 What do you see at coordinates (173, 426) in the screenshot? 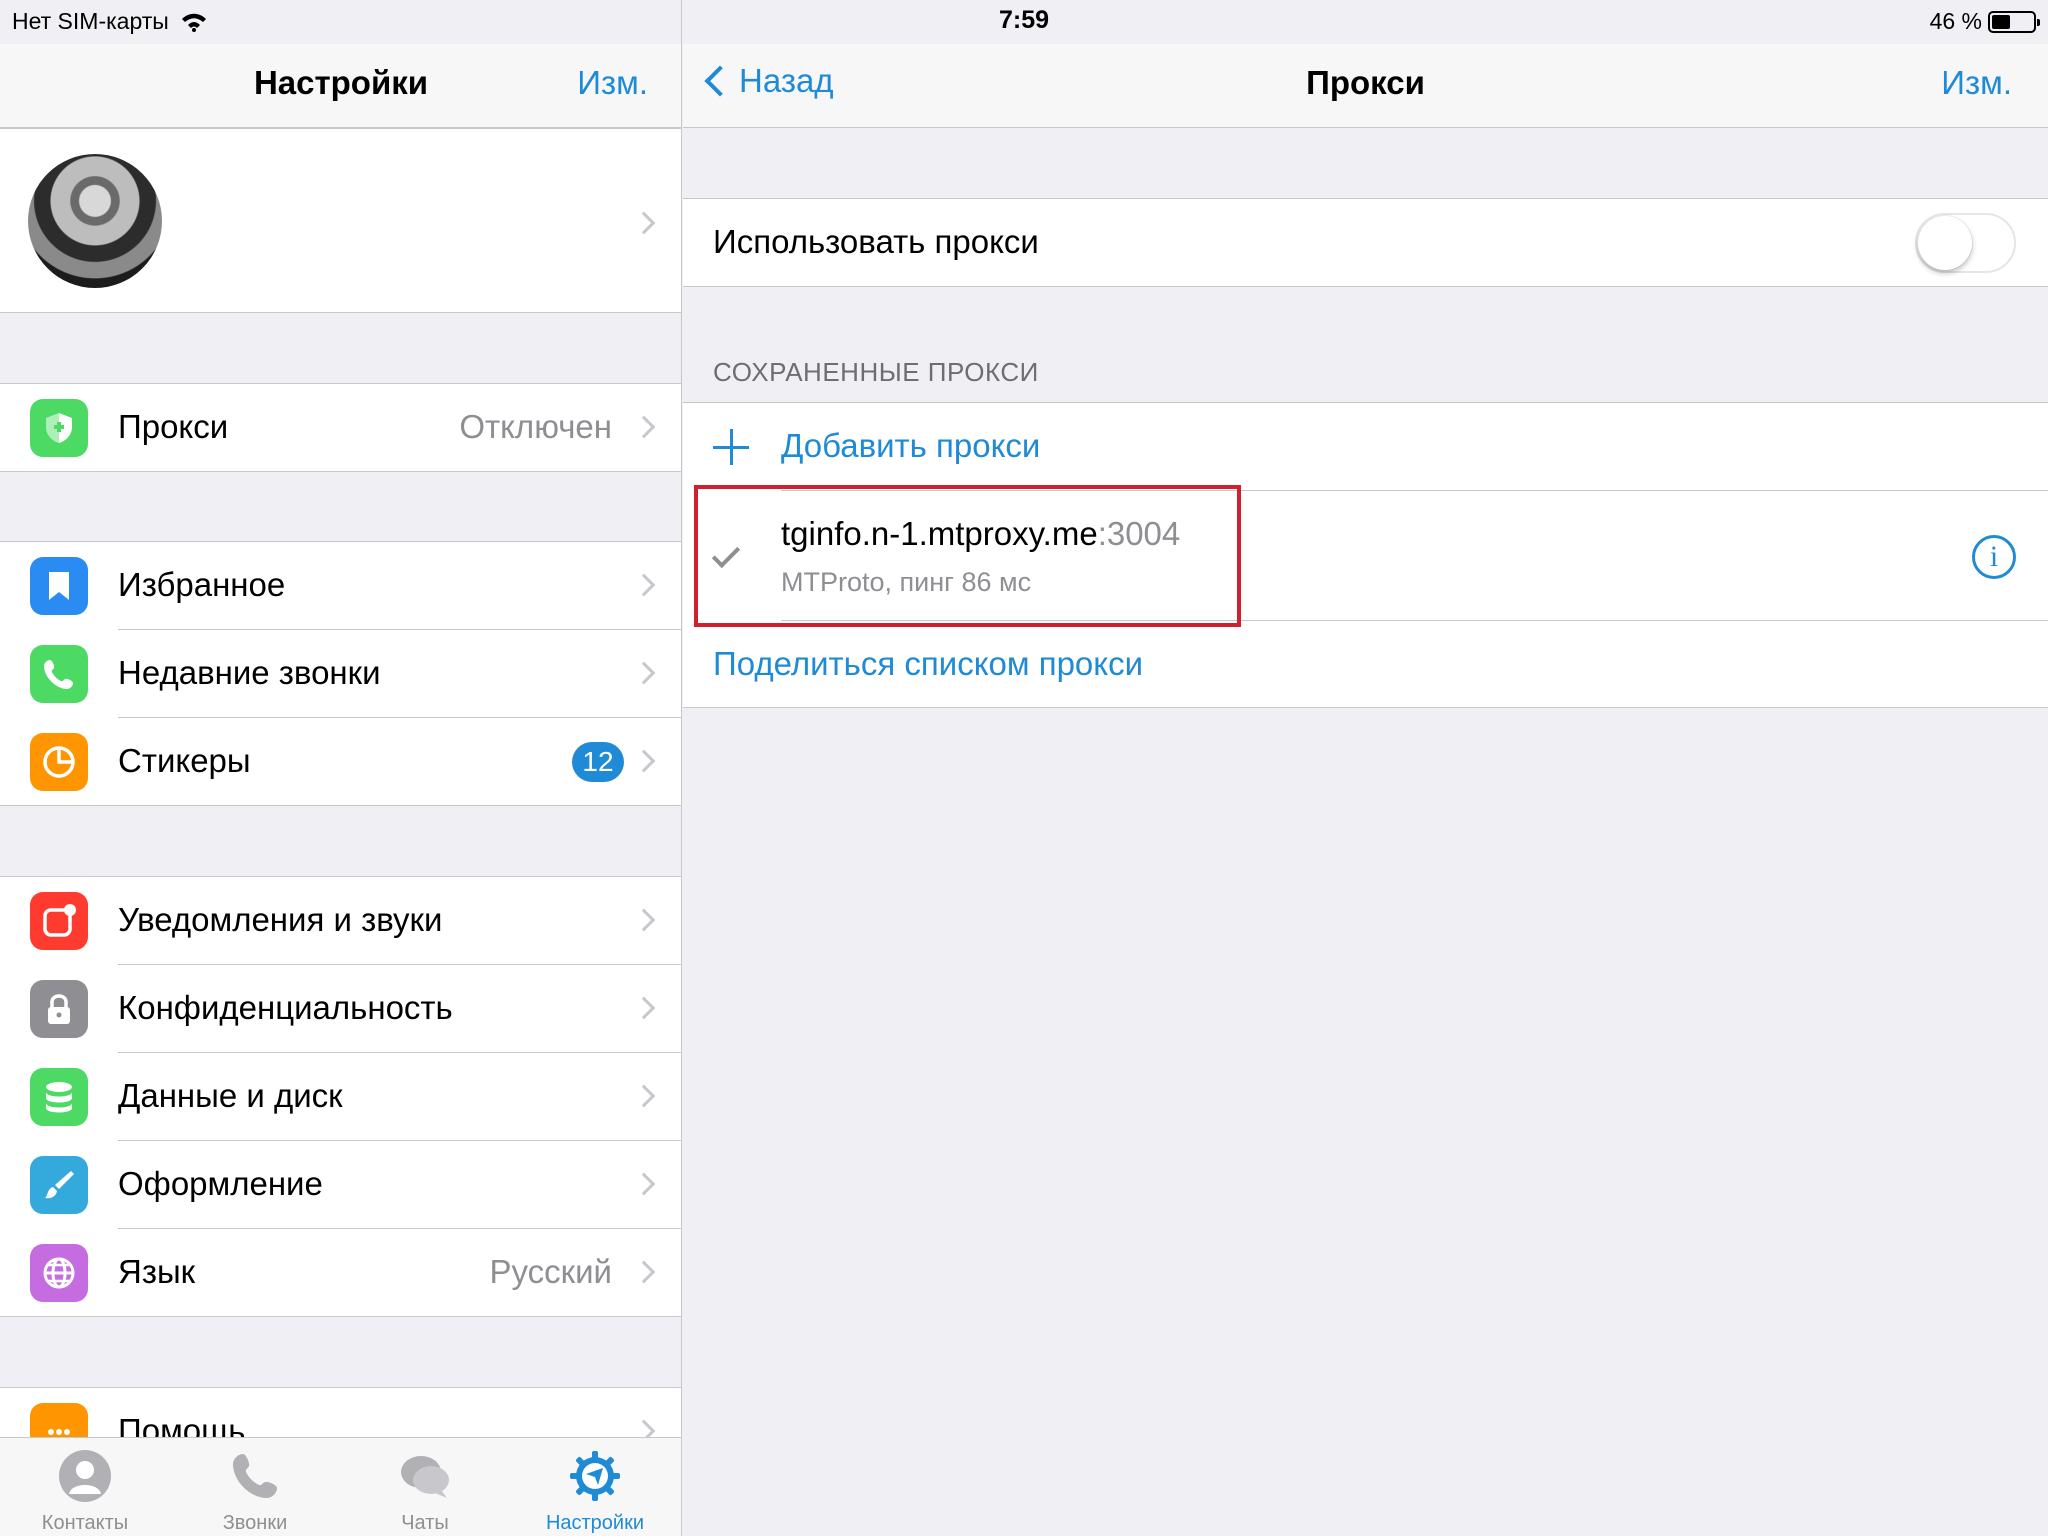
I see `sidebar-item-label: Прокси` at bounding box center [173, 426].